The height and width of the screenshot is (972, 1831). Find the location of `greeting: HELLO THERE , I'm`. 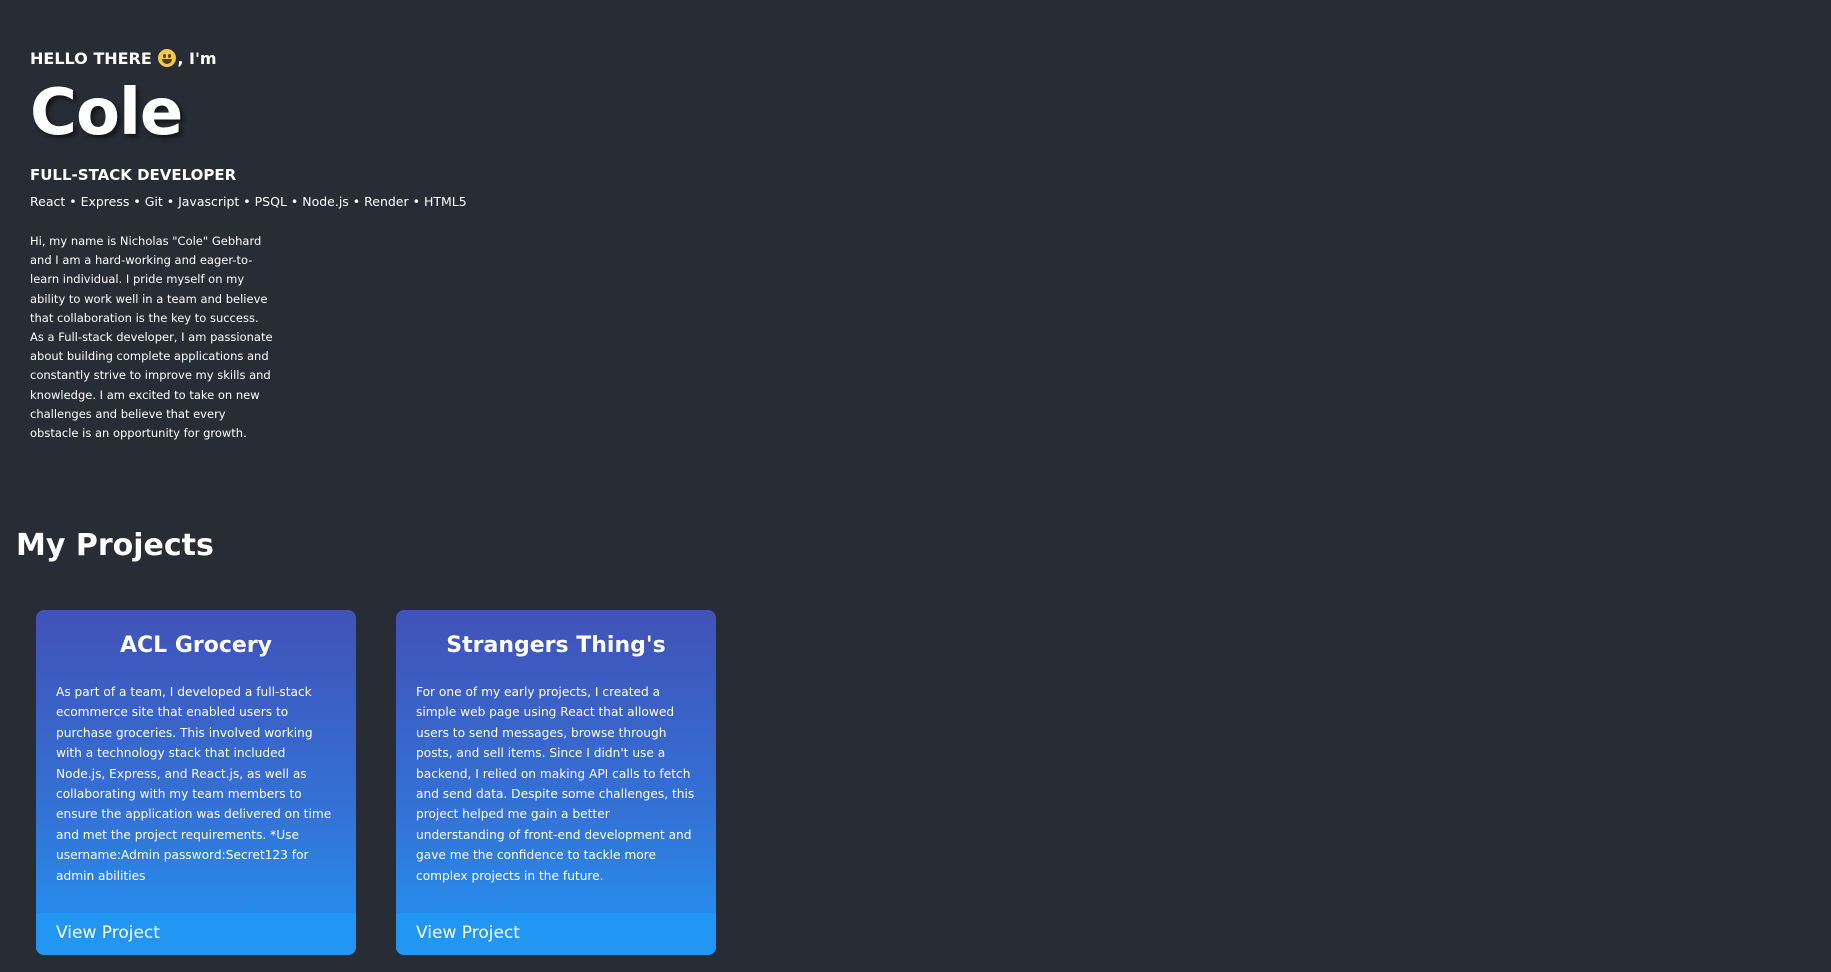

greeting: HELLO THERE , I'm is located at coordinates (248, 59).